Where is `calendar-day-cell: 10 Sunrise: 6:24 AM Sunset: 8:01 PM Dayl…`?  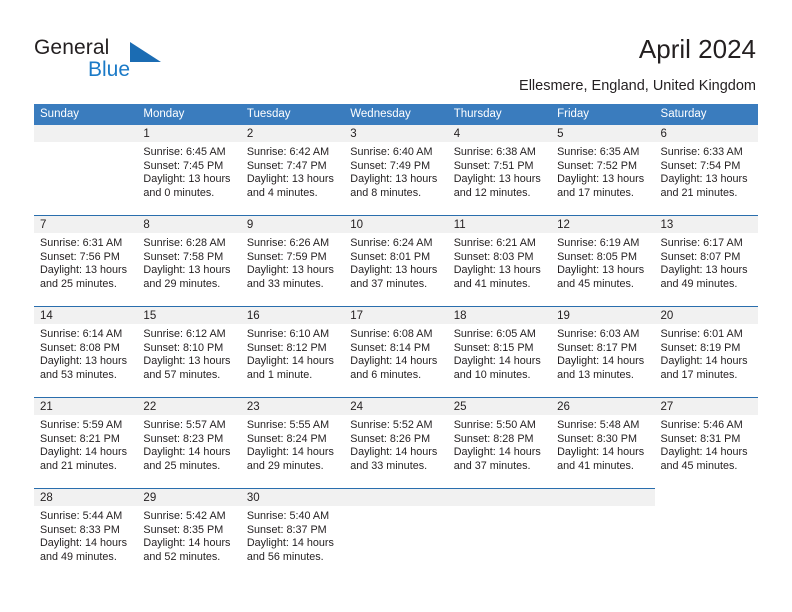
calendar-day-cell: 10 Sunrise: 6:24 AM Sunset: 8:01 PM Dayl… is located at coordinates (396, 261).